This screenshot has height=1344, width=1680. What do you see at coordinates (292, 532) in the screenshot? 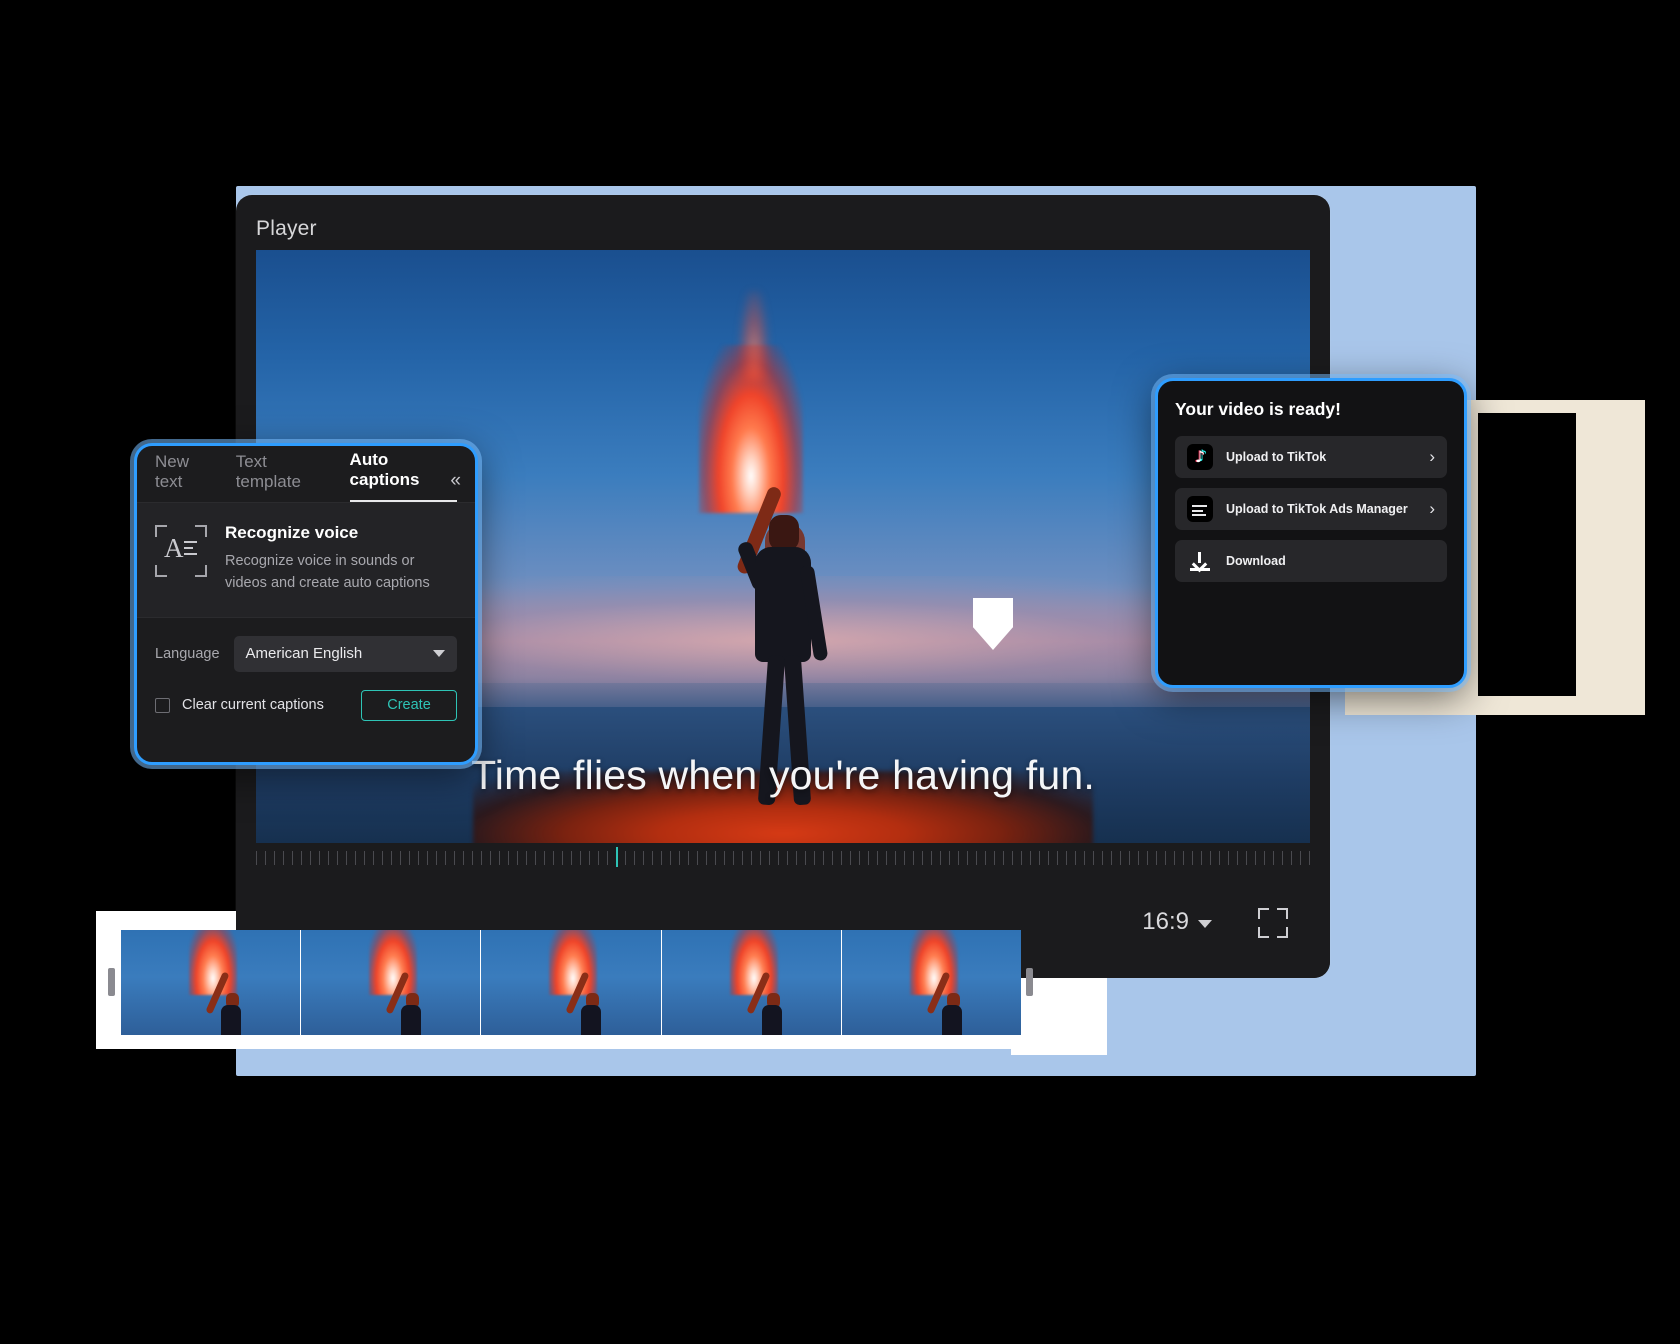
I see `recognize-voice-title: Recognize voice` at bounding box center [292, 532].